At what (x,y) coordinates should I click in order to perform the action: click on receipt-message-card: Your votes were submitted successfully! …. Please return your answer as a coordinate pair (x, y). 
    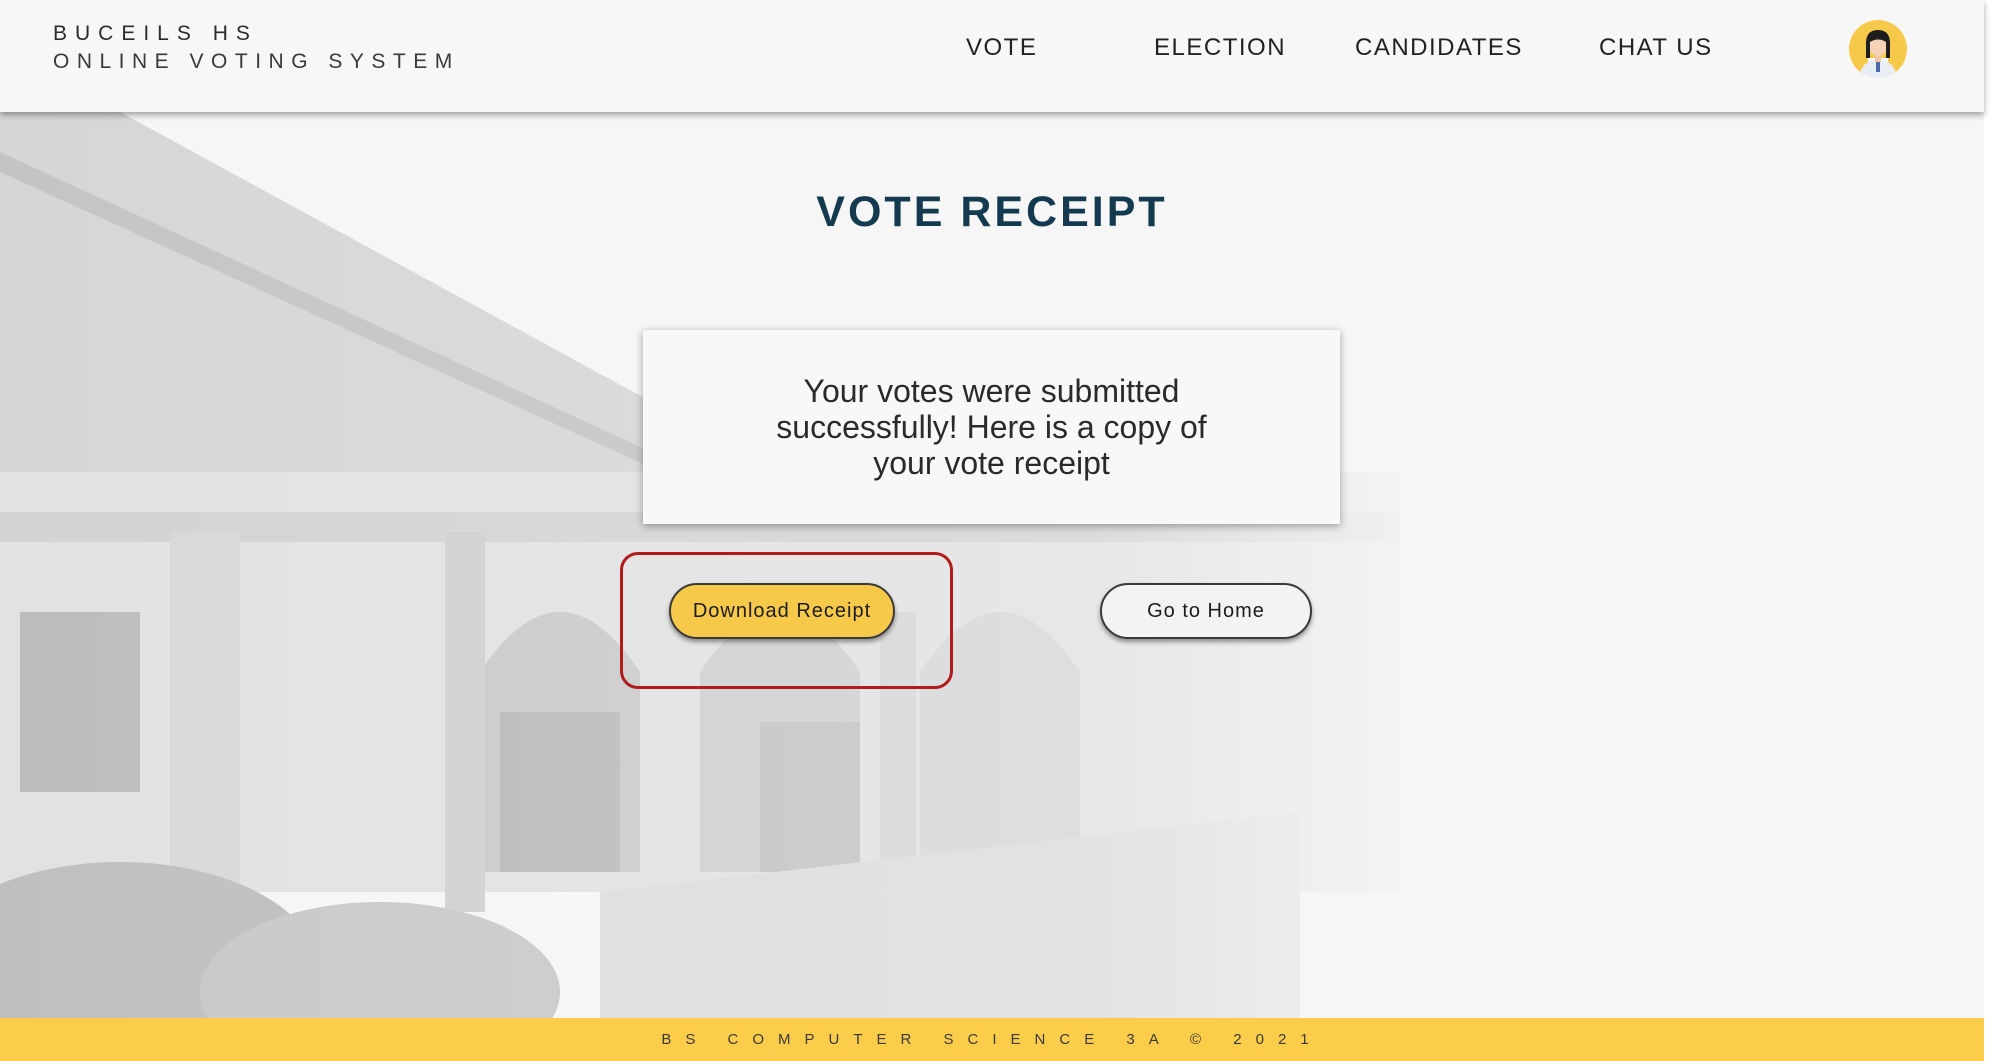
    Looking at the image, I should click on (991, 427).